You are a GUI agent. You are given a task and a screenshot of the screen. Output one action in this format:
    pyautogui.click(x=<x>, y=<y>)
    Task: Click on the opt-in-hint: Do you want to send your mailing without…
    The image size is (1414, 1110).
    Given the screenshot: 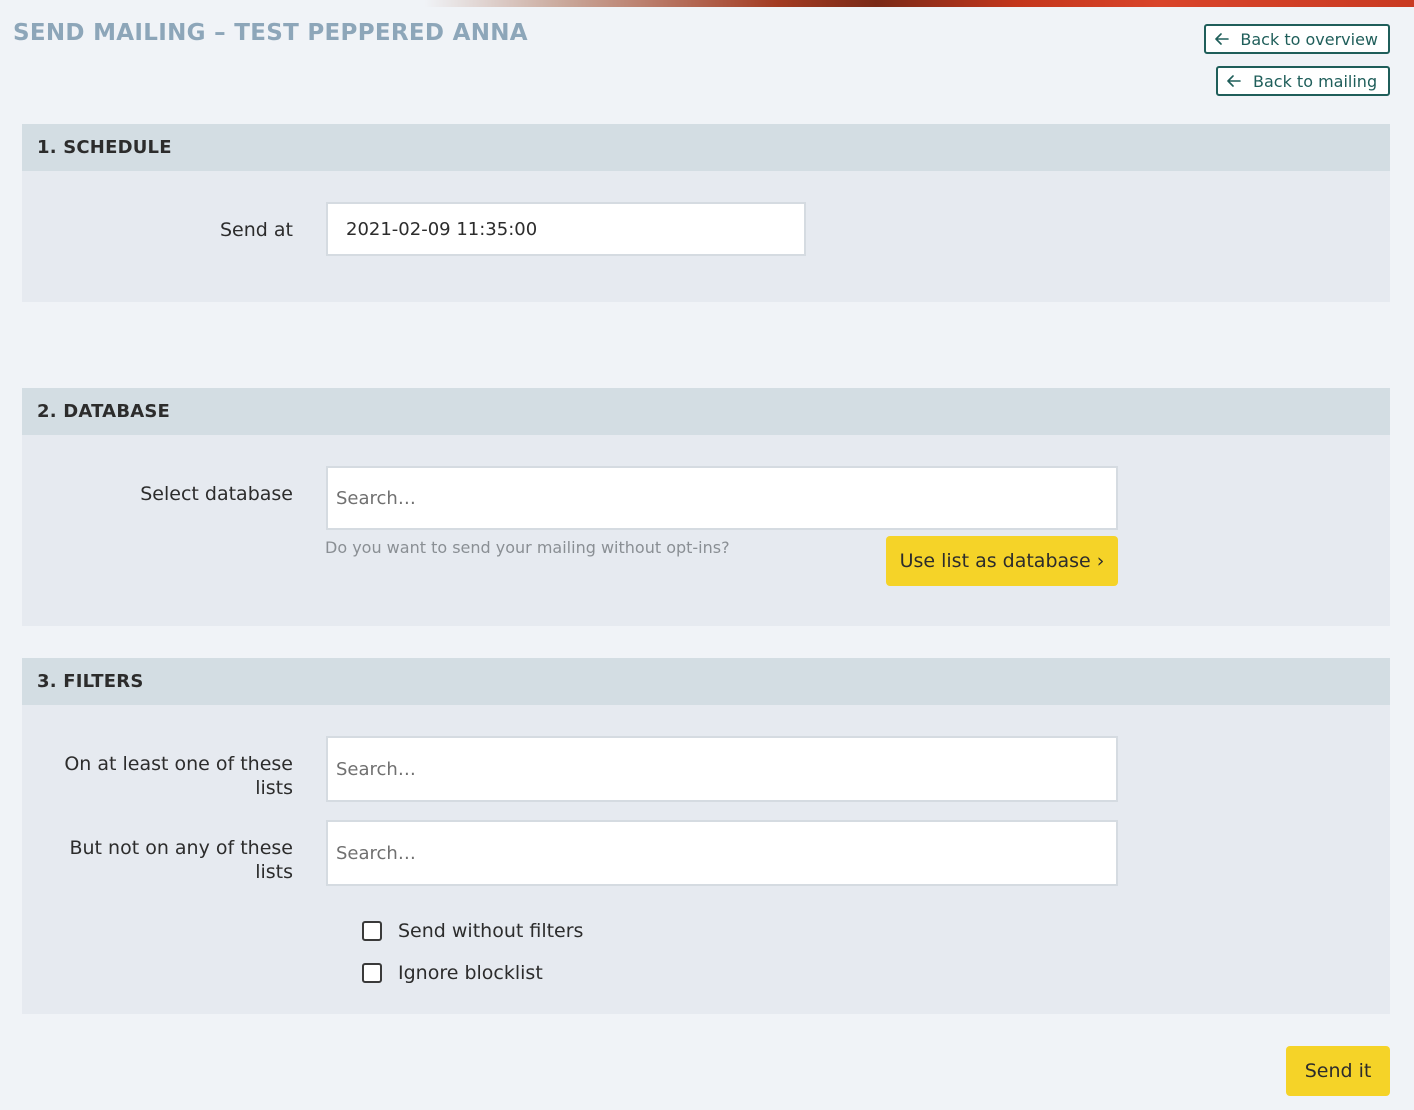 What is the action you would take?
    pyautogui.click(x=527, y=547)
    